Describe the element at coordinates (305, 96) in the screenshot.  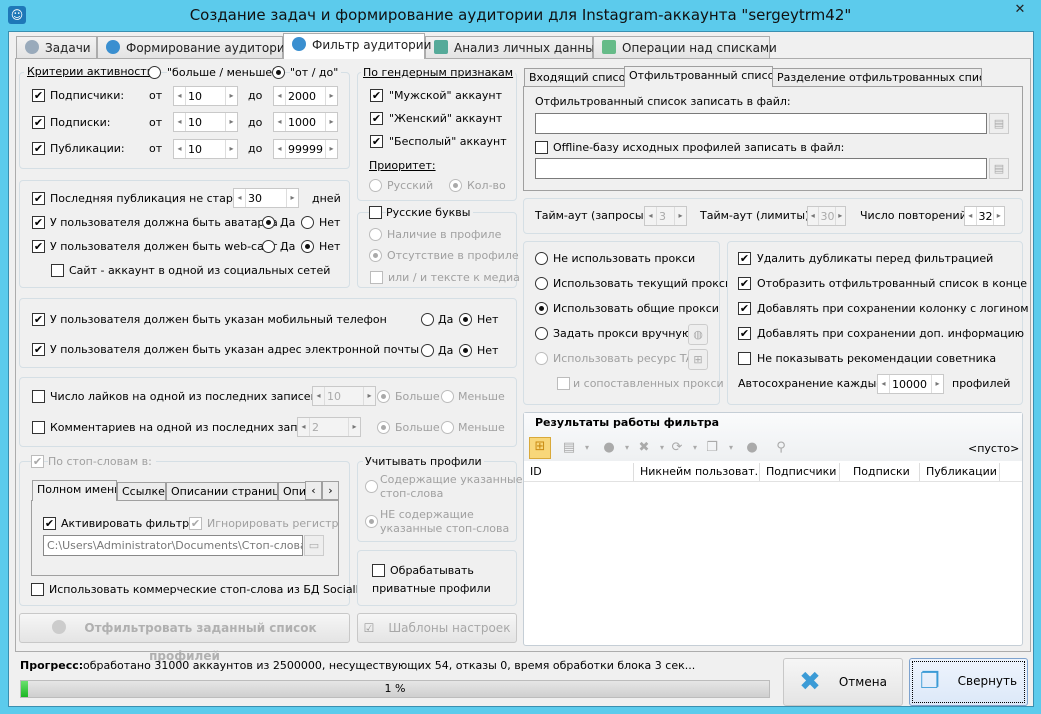
I see `followers-to-stepper: ◂ 2000 ▸` at that location.